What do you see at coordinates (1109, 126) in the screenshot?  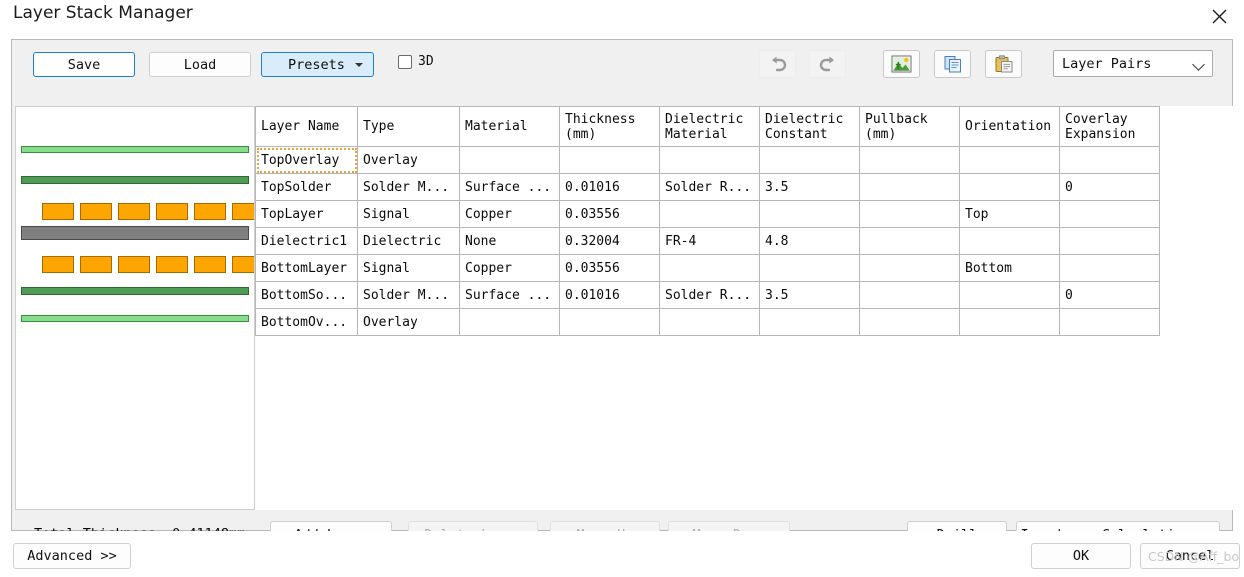 I see `col-header-coverlay-expansion: Coverlay Expansion` at bounding box center [1109, 126].